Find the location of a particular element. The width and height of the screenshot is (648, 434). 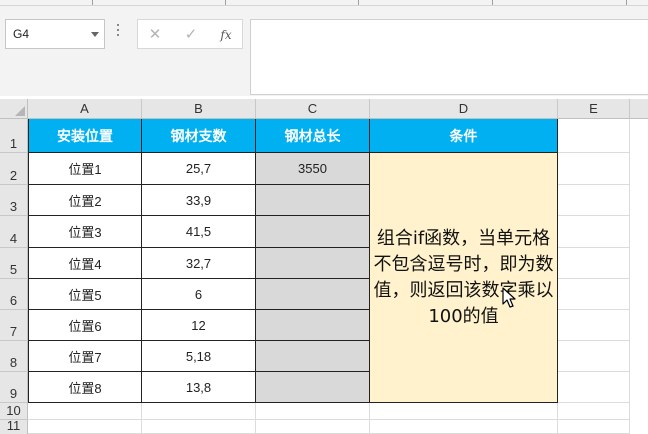

position-cell: 位置4 is located at coordinates (85, 263).